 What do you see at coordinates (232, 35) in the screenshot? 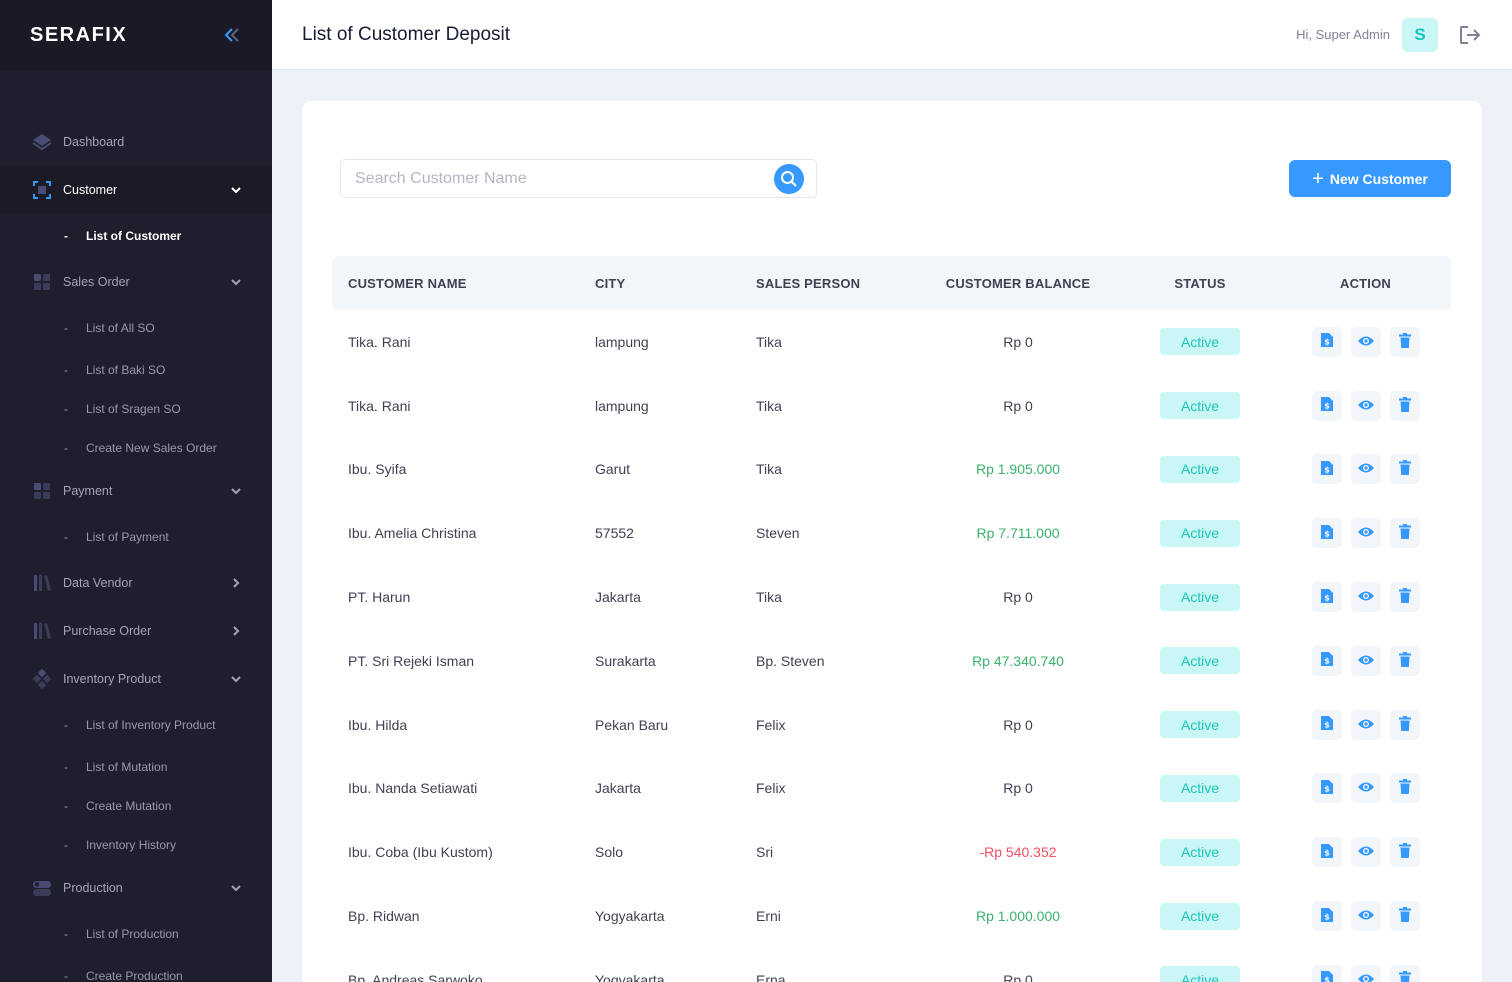
I see `double-chevron-left-icon` at bounding box center [232, 35].